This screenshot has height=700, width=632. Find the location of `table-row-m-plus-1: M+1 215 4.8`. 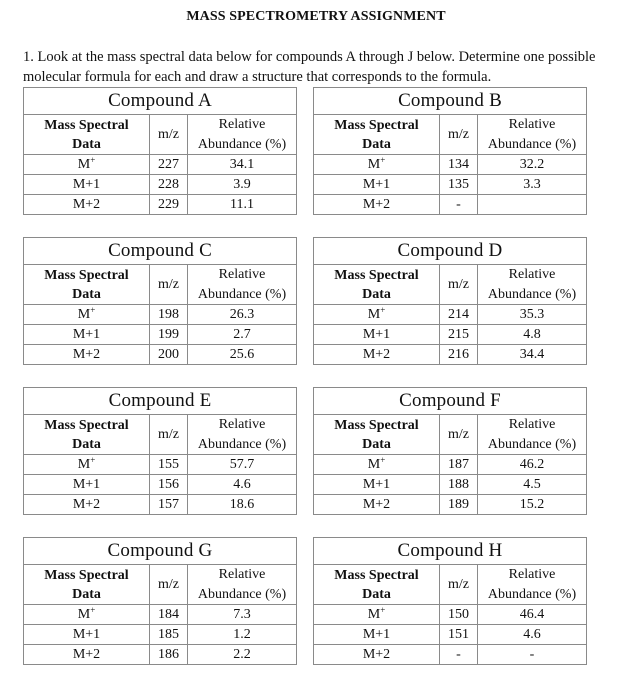

table-row-m-plus-1: M+1 215 4.8 is located at coordinates (450, 334).